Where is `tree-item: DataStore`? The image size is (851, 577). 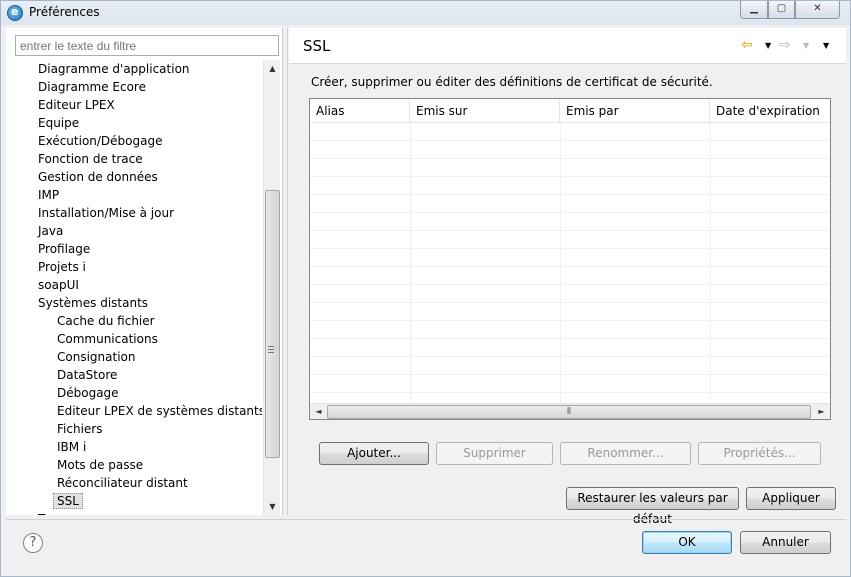
tree-item: DataStore is located at coordinates (136, 375).